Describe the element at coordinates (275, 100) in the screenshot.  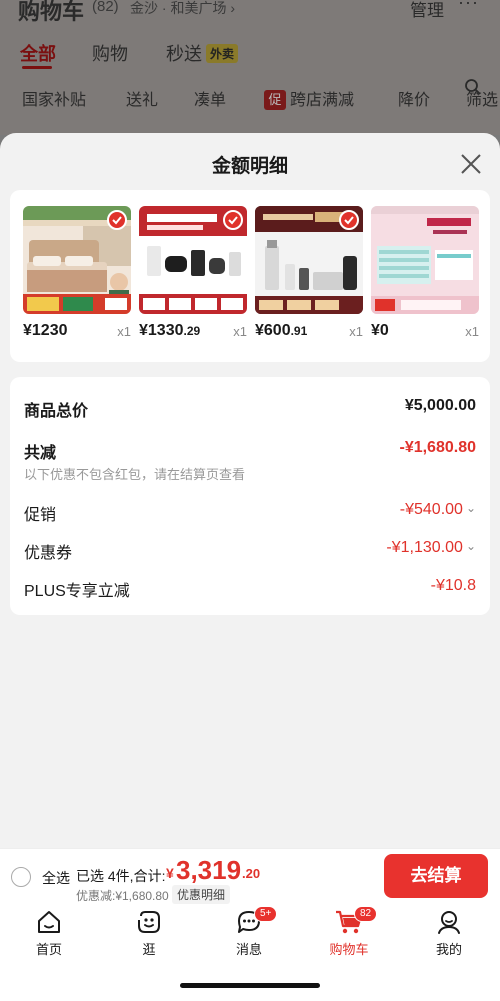
I see `promo-cu-icon: 促` at that location.